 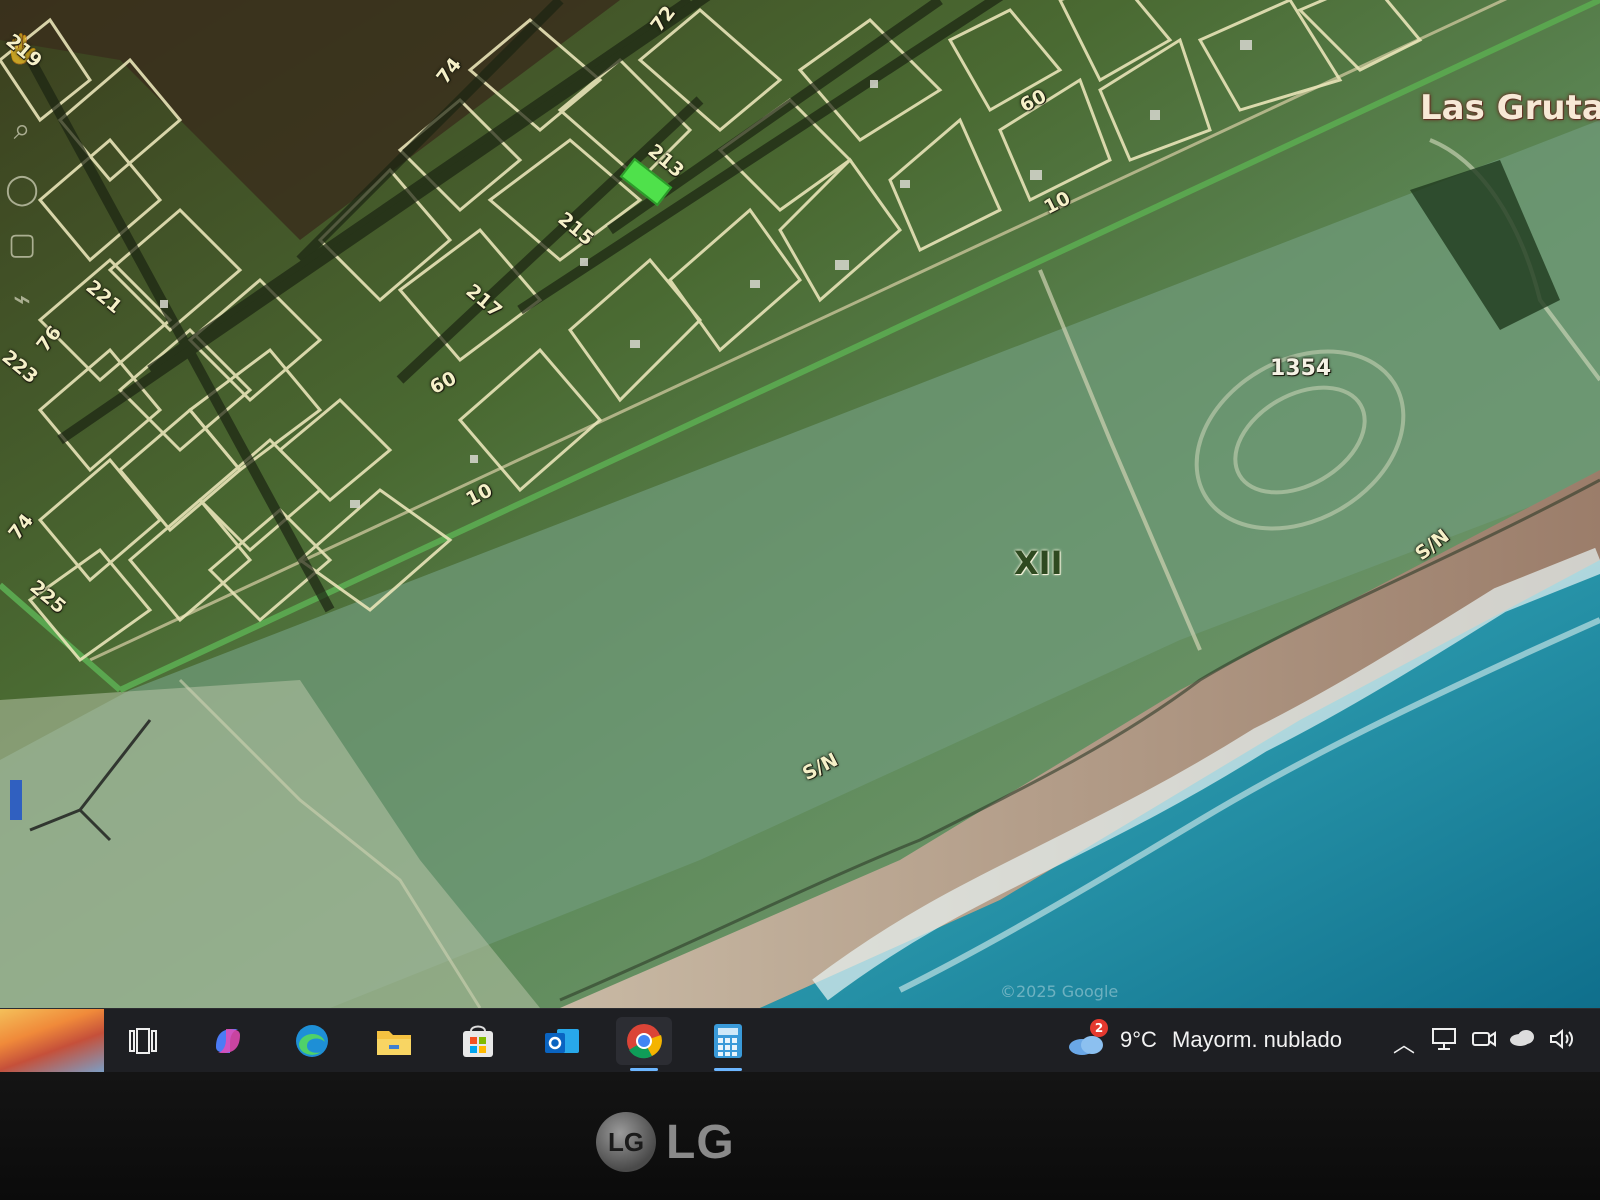 I want to click on lg-logo: LG LG, so click(x=665, y=1142).